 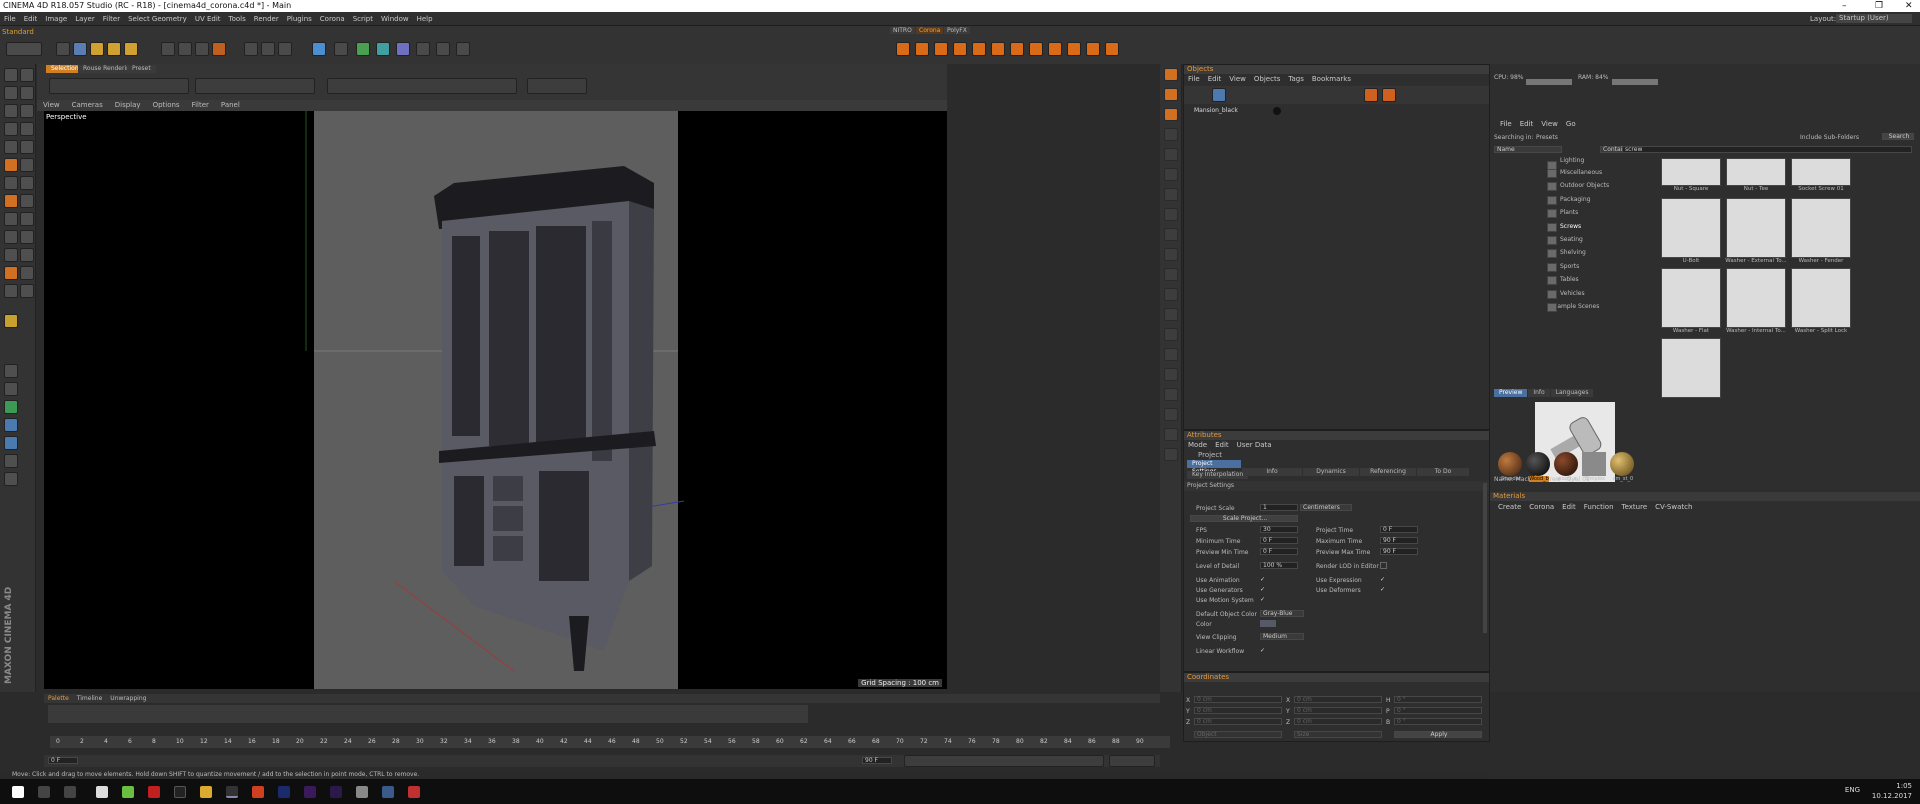 I want to click on spline-arc-icon, so click(x=1171, y=154).